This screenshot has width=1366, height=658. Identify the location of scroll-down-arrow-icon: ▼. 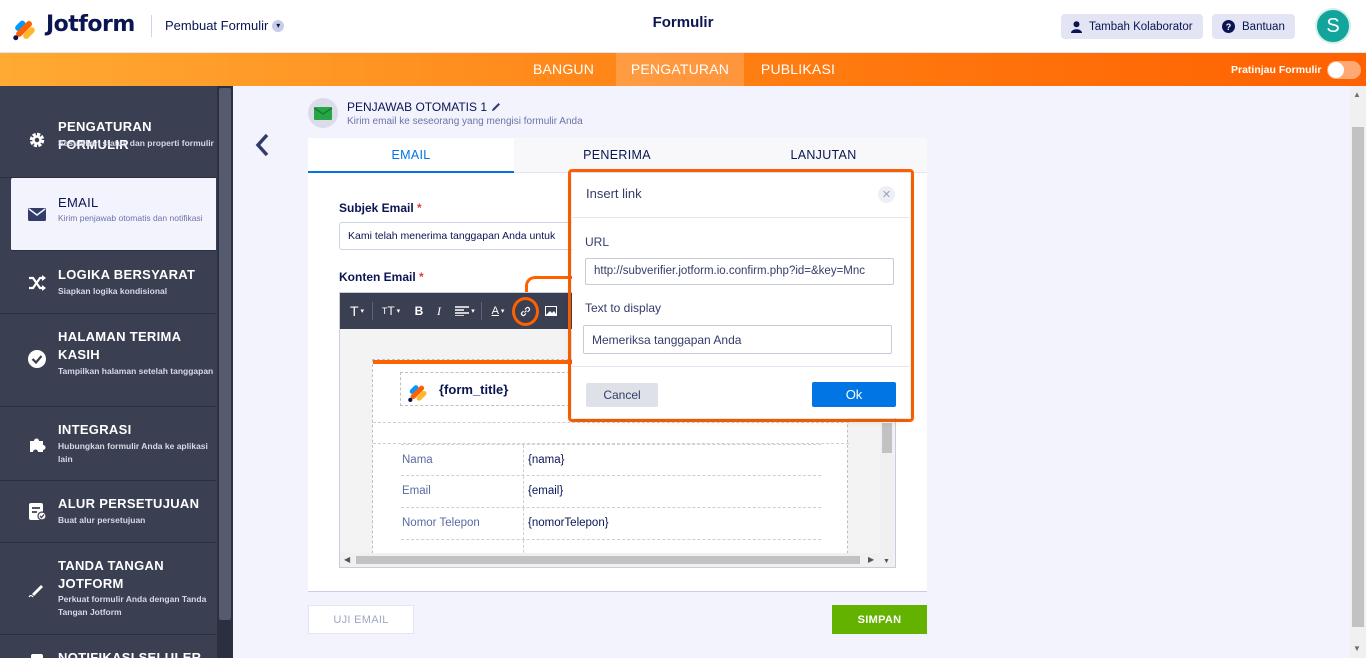
(1357, 648).